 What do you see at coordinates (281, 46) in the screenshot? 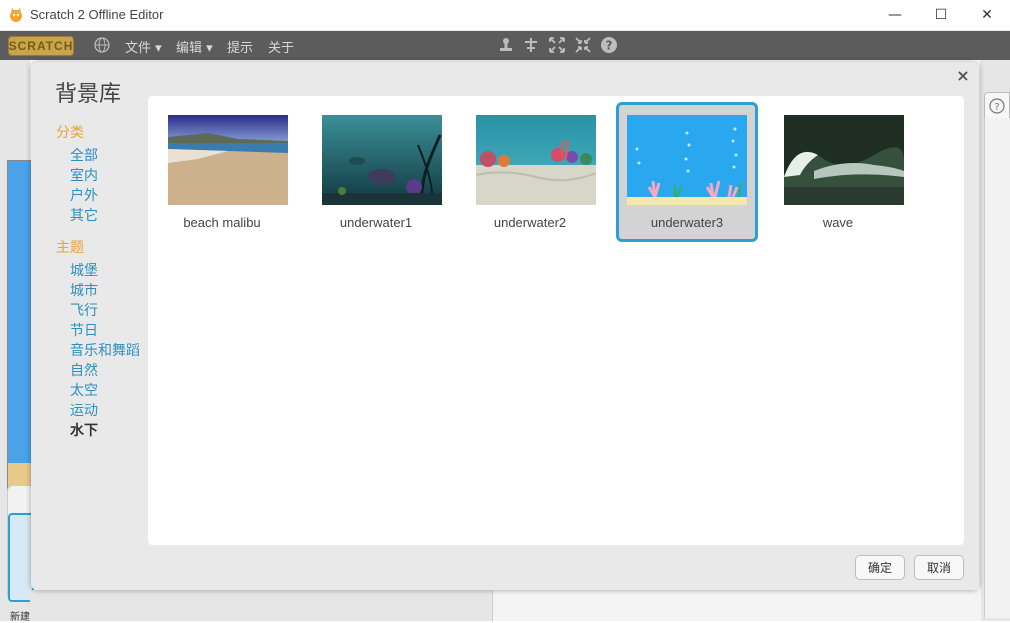
I see `menu-about: 关于` at bounding box center [281, 46].